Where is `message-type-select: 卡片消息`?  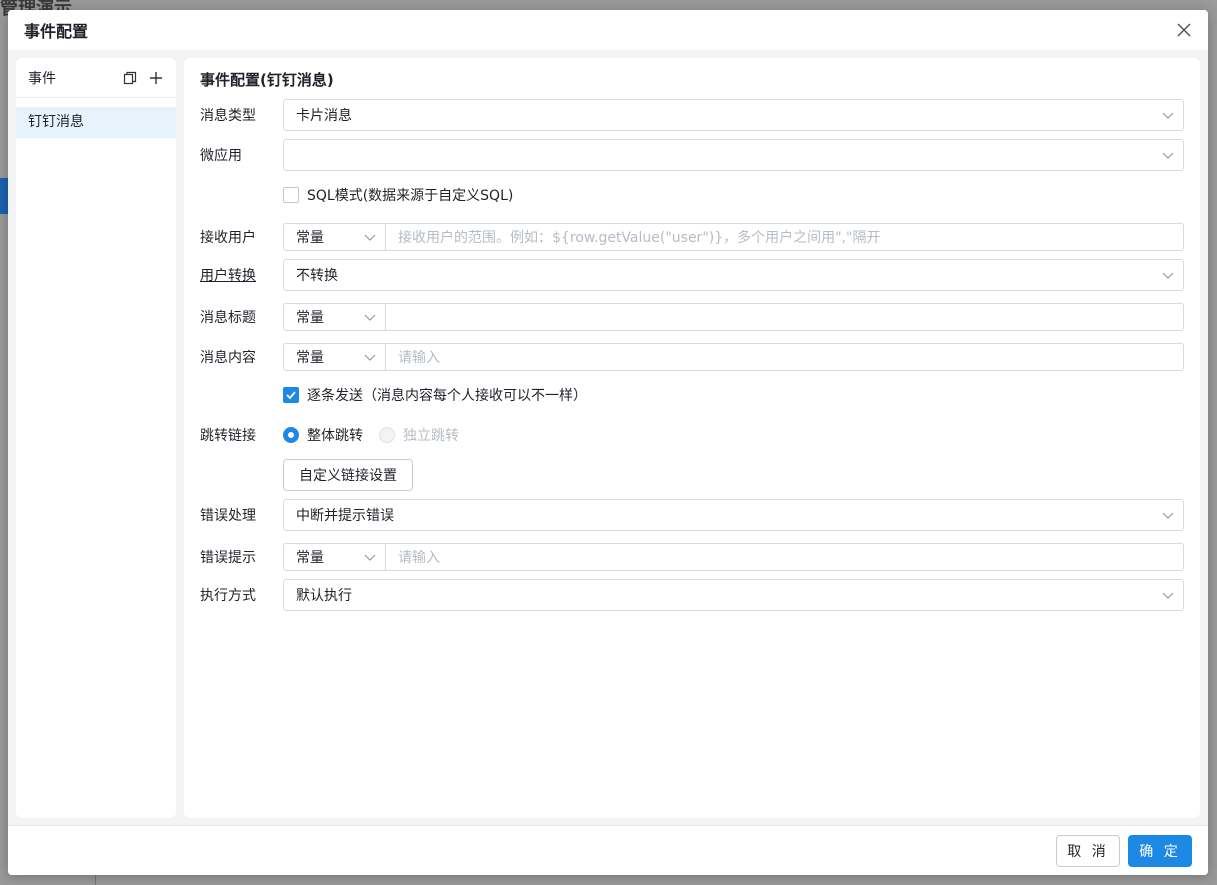 message-type-select: 卡片消息 is located at coordinates (733, 115).